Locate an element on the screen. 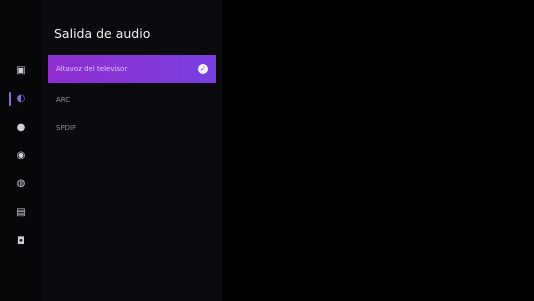  sound-icon: ◐ is located at coordinates (21, 98).